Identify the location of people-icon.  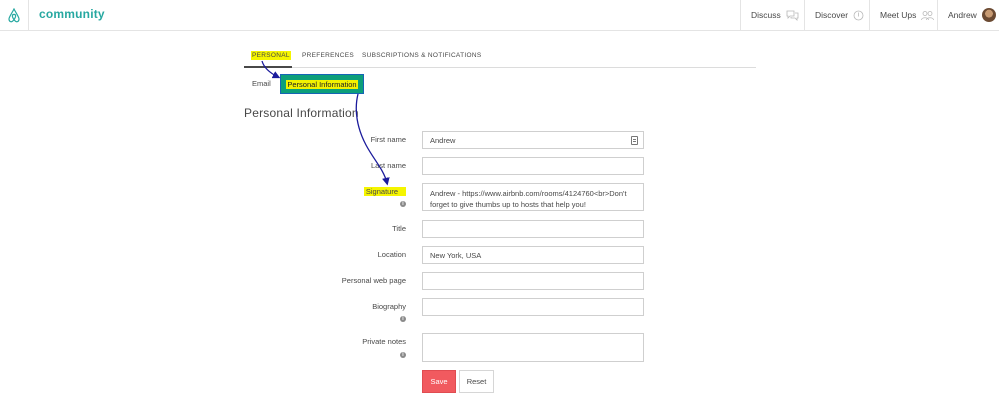
(928, 15).